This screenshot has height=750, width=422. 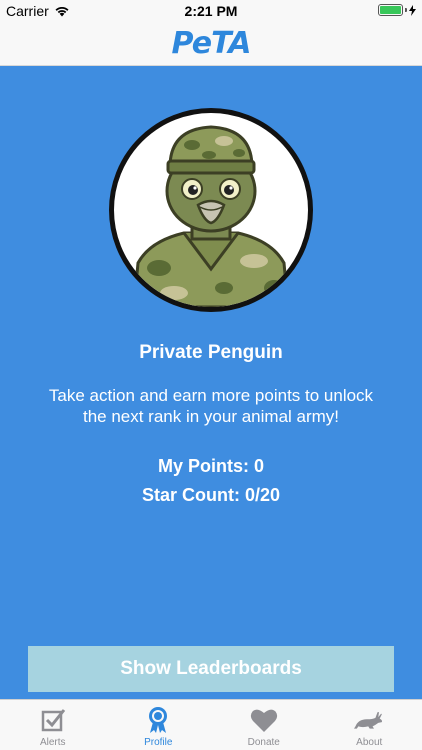 I want to click on tab-alerts: Alerts, so click(x=53, y=725).